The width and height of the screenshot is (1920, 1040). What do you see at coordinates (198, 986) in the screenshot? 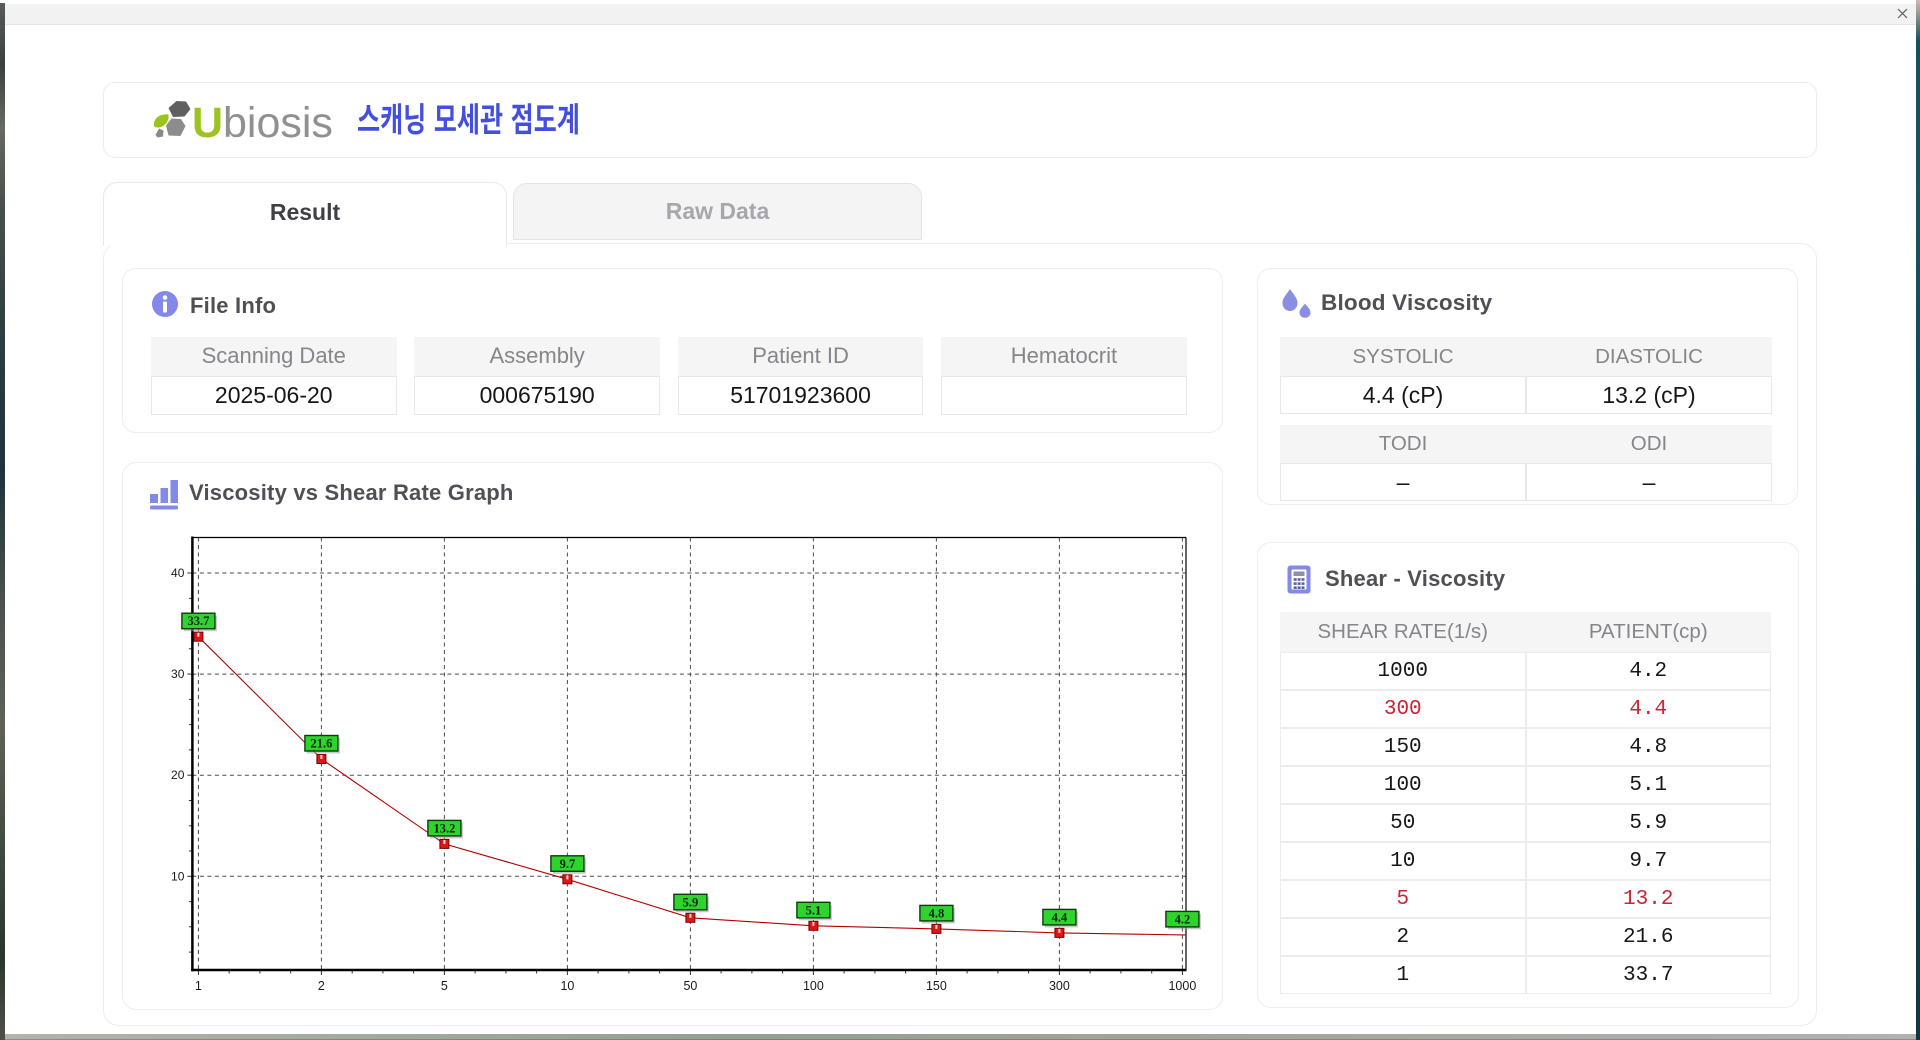
I see `svg-text: 1` at bounding box center [198, 986].